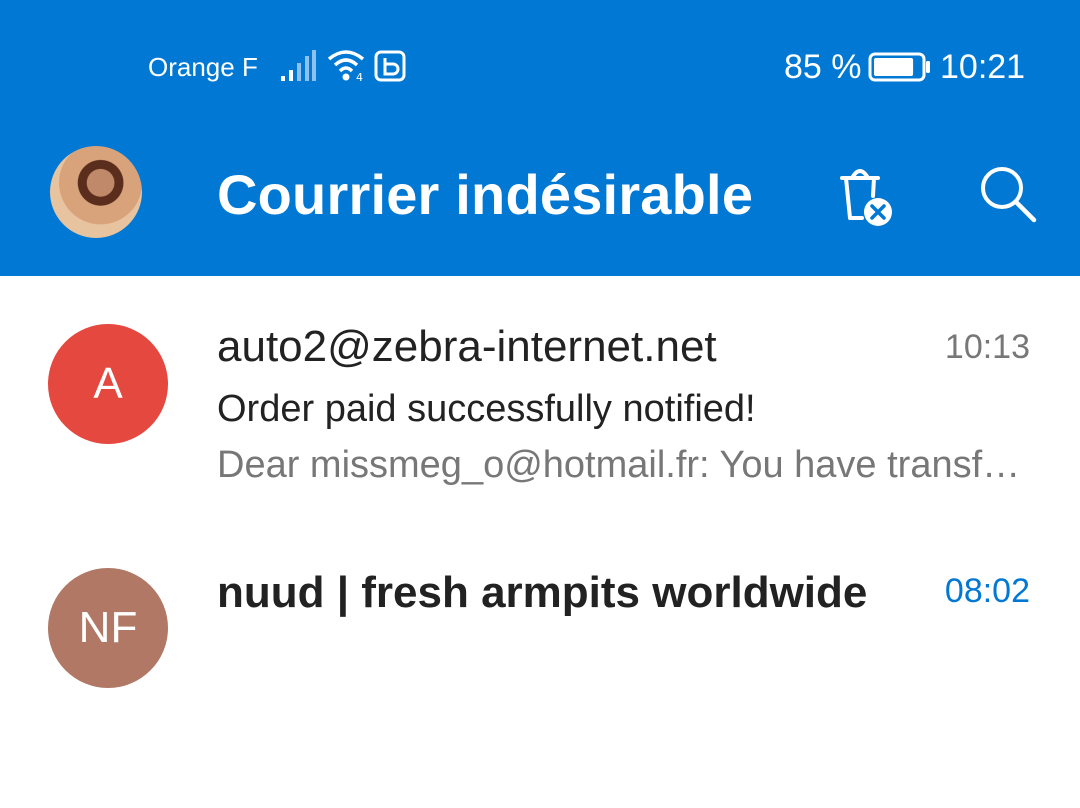  Describe the element at coordinates (359, 76) in the screenshot. I see `svg-text: 4` at that location.